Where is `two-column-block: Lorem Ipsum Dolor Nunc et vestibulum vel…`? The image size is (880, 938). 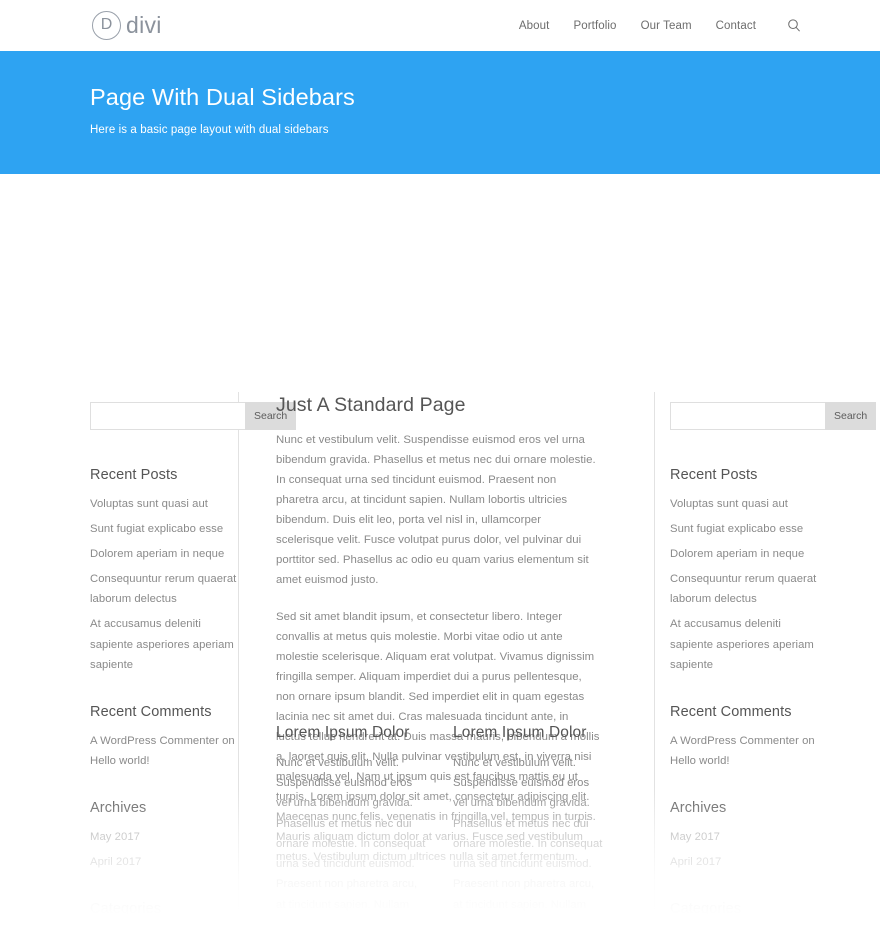 two-column-block: Lorem Ipsum Dolor Nunc et vestibulum vel… is located at coordinates (441, 831).